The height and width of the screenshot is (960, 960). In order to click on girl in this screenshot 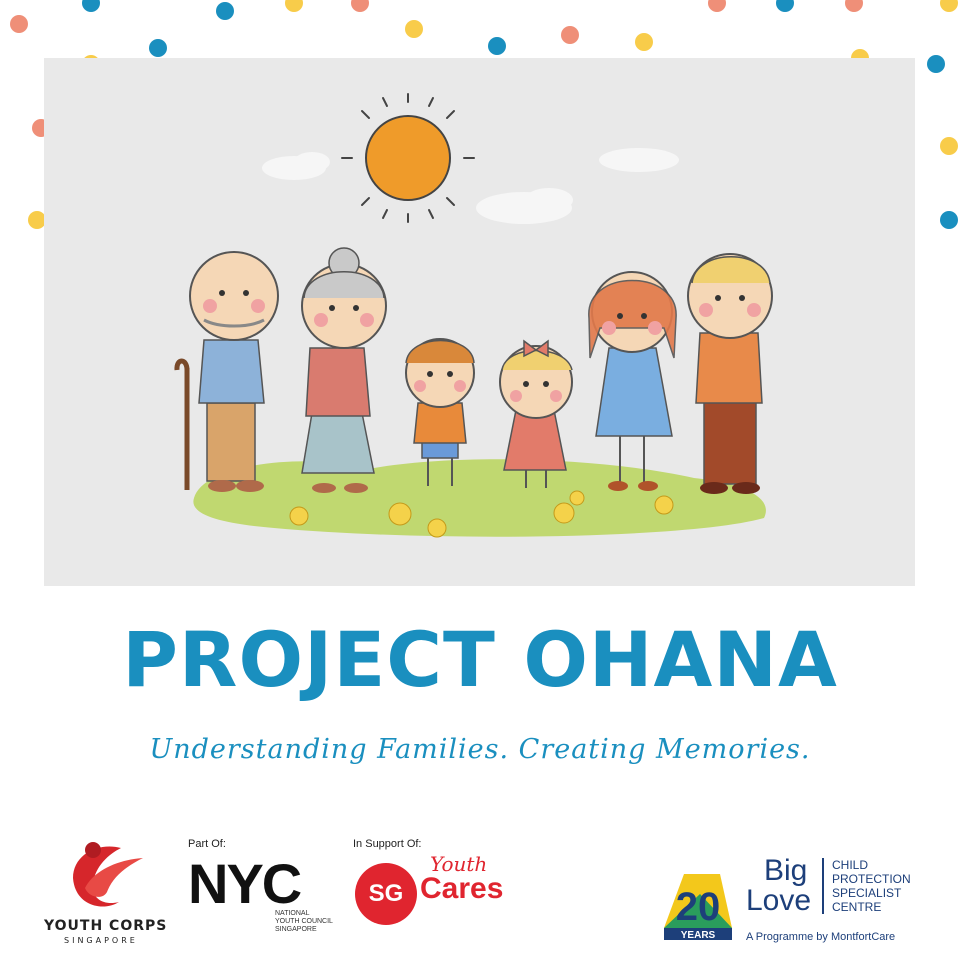, I will do `click(536, 413)`.